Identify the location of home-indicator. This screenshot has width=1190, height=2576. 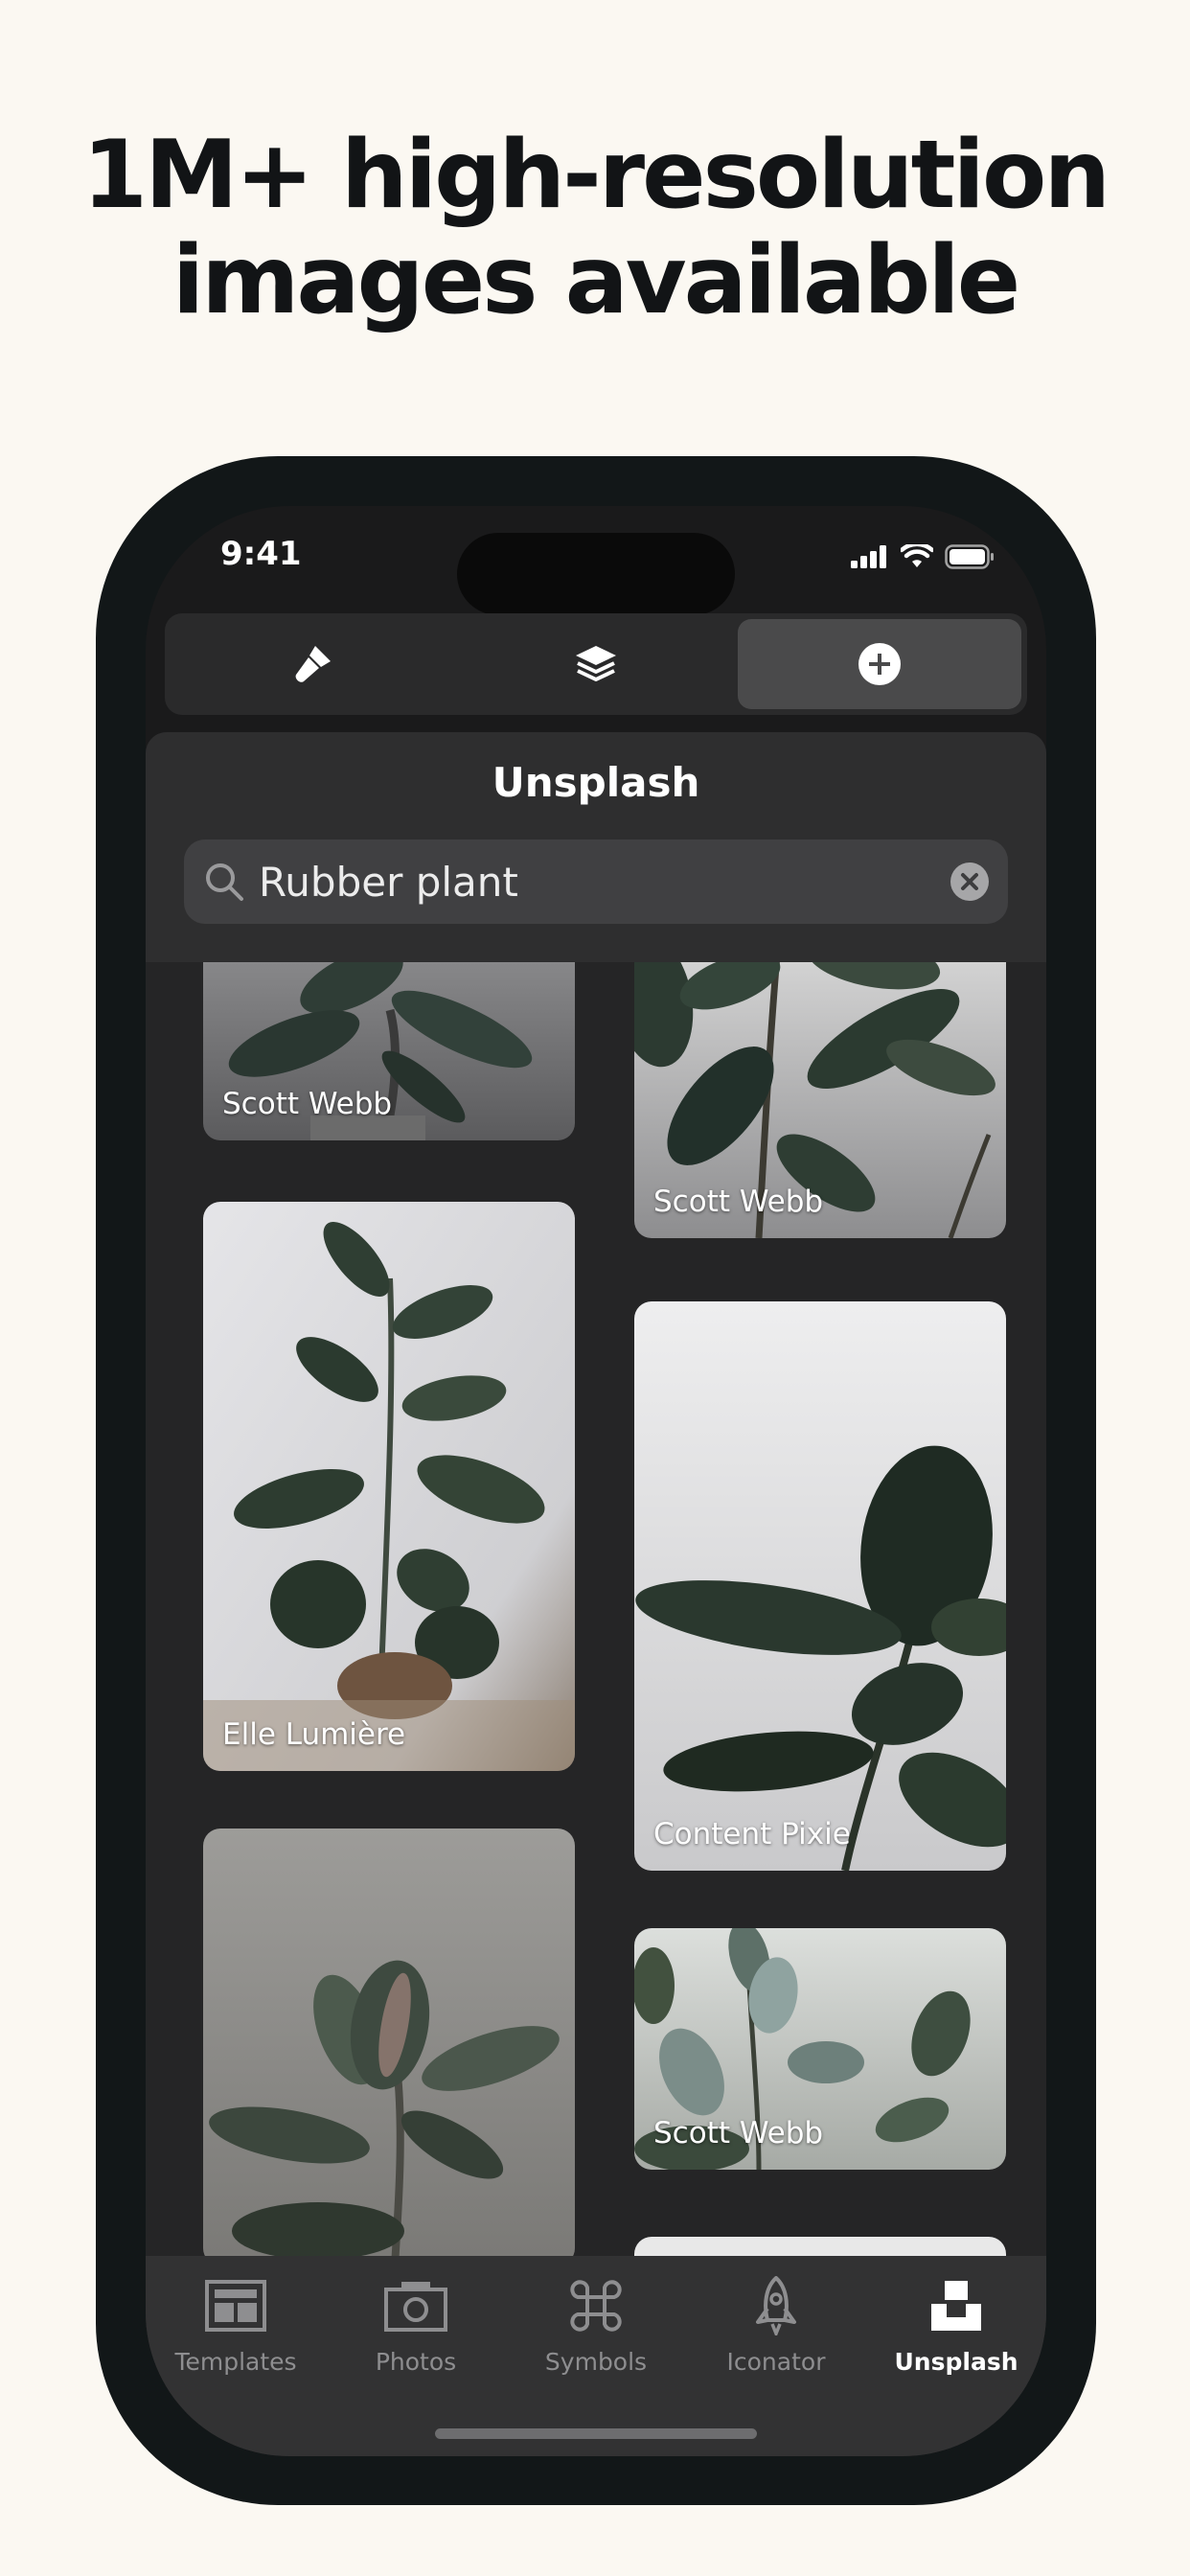
(596, 2433).